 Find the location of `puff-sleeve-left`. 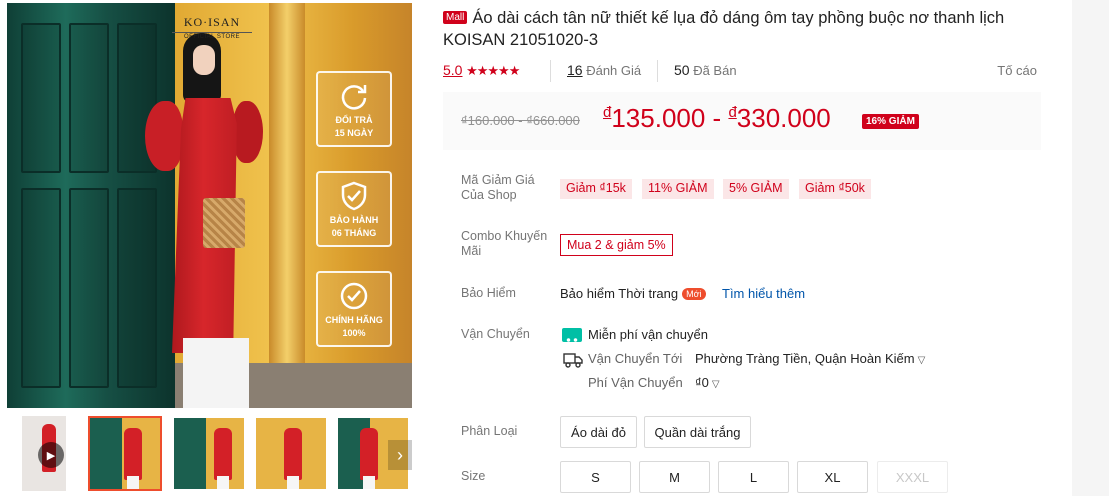

puff-sleeve-left is located at coordinates (164, 136).